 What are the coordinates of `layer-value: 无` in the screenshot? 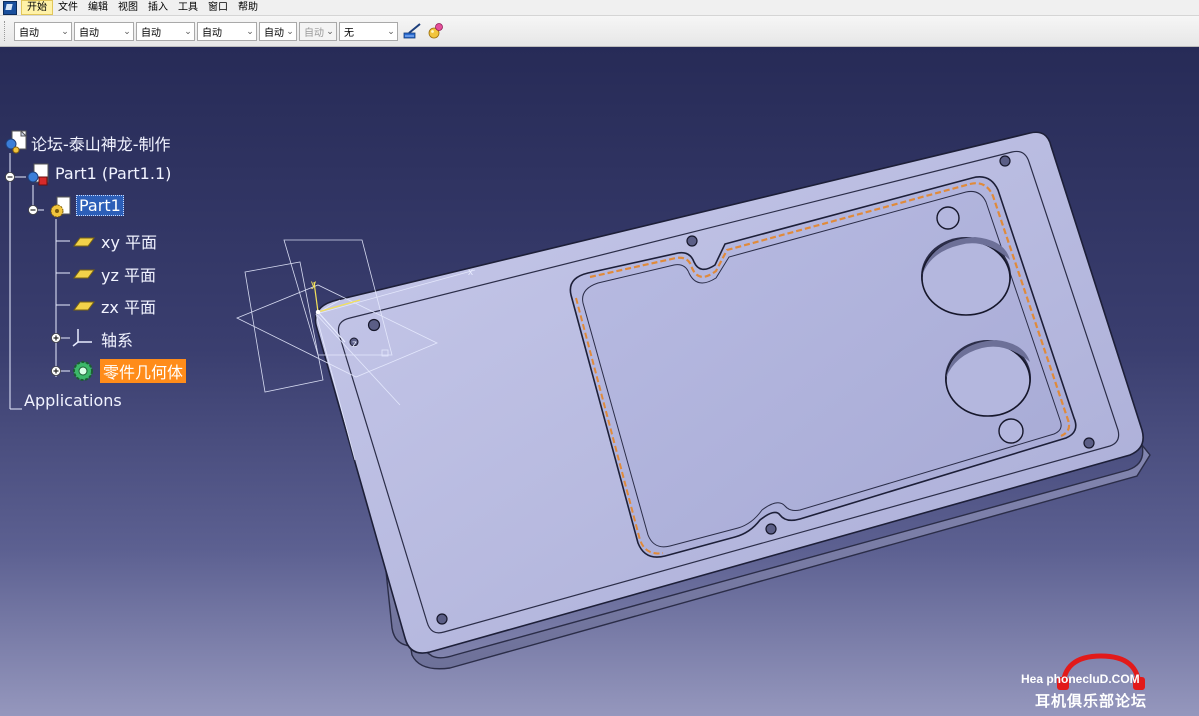 It's located at (349, 33).